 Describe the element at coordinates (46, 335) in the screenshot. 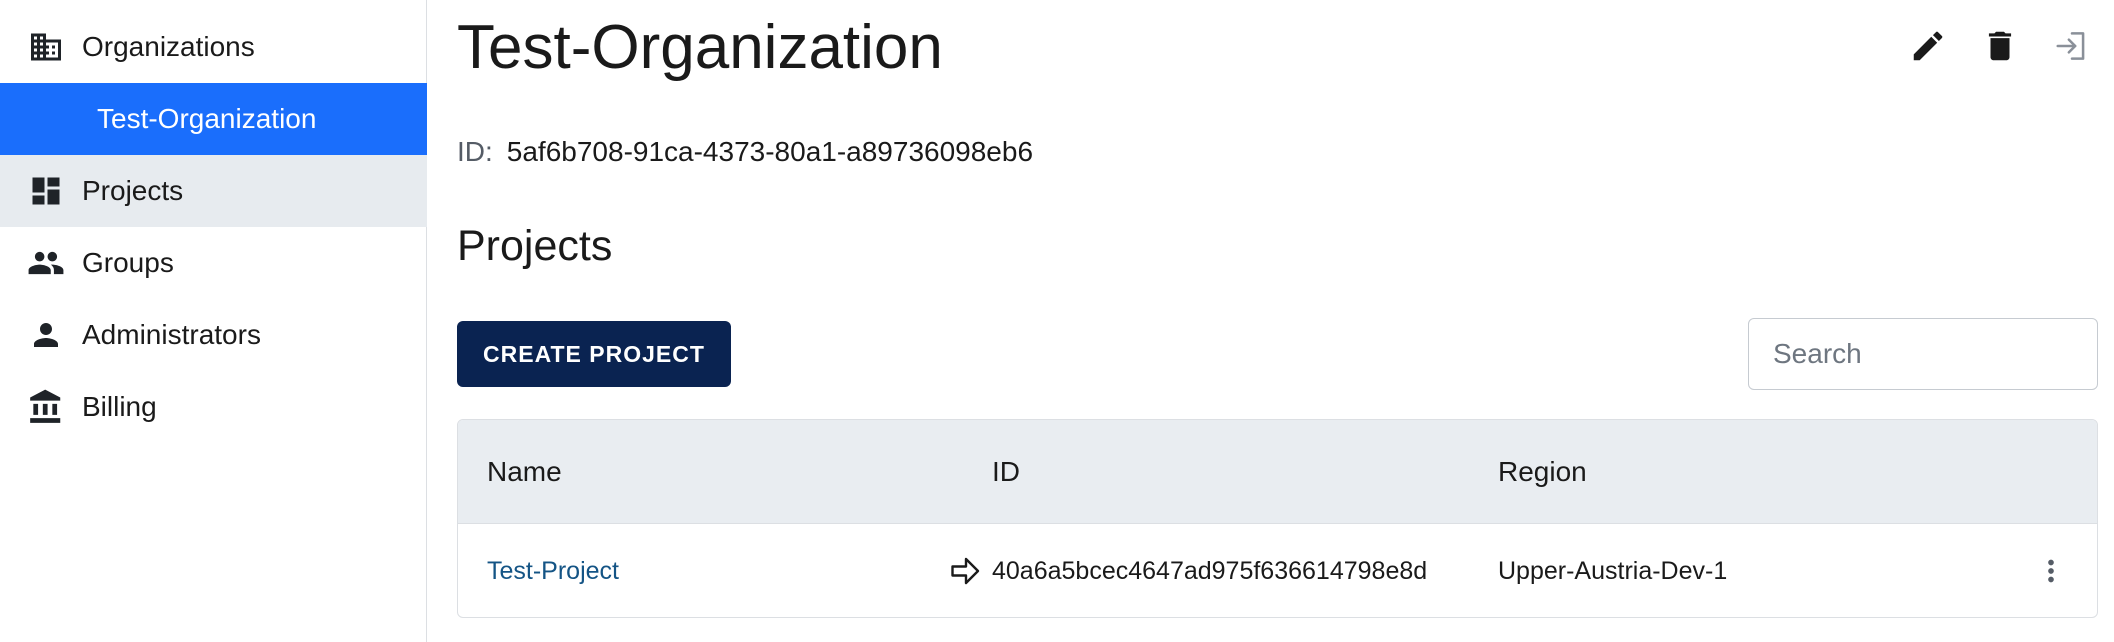

I see `person-icon` at that location.